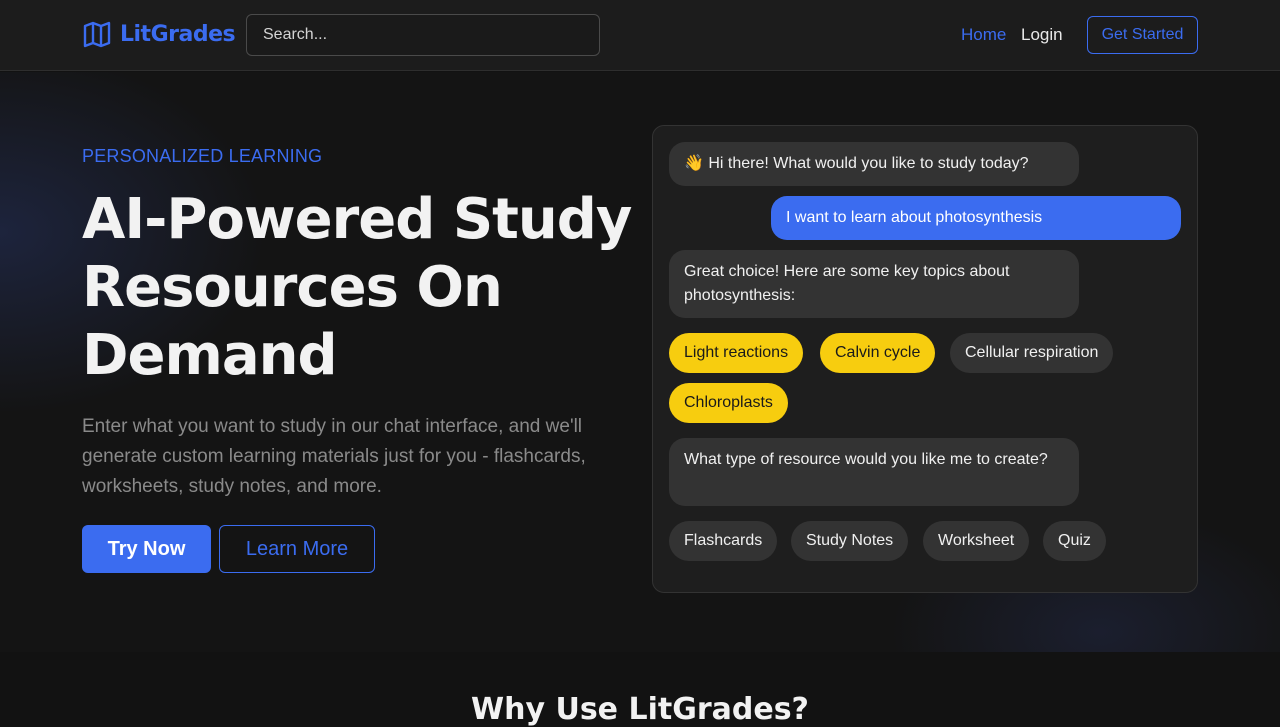  What do you see at coordinates (1042, 35) in the screenshot?
I see `nav-link-login: Login` at bounding box center [1042, 35].